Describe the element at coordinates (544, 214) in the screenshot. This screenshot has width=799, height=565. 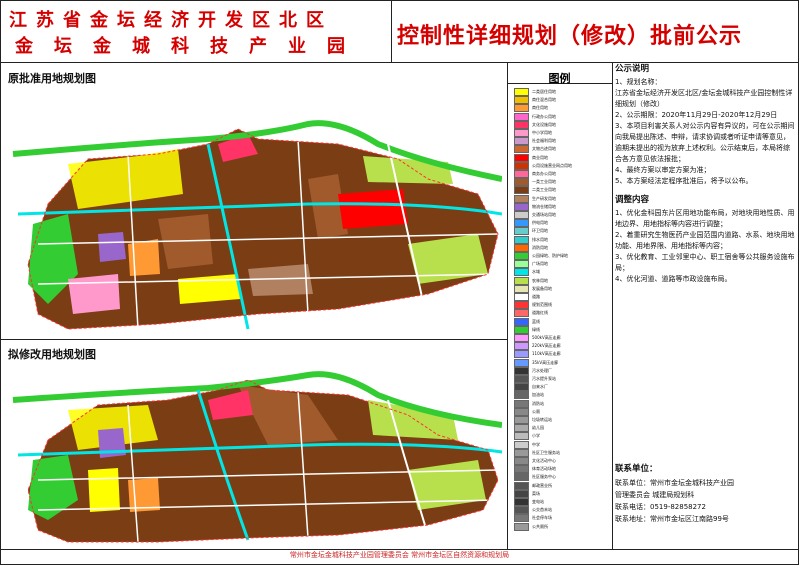
I see `legend-label: 交通场站用地` at that location.